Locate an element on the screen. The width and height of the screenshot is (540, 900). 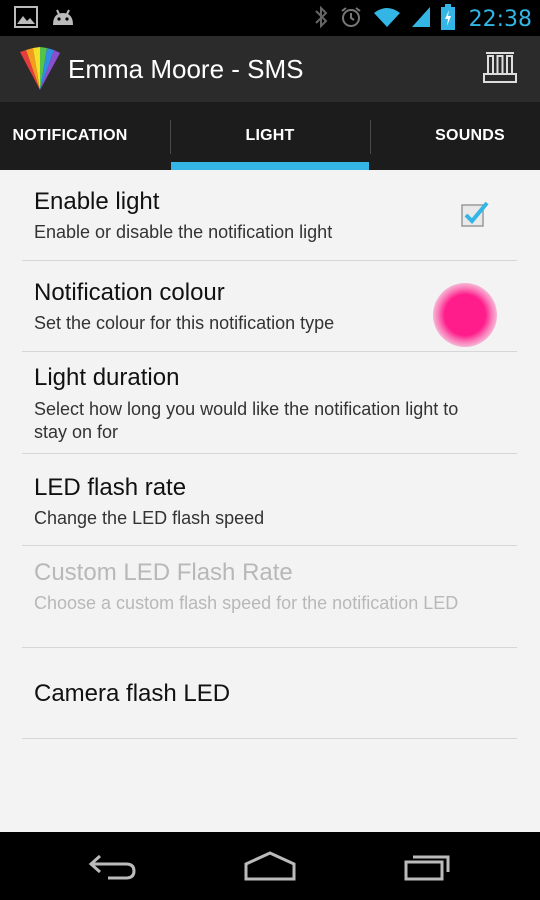
tab-divider is located at coordinates (370, 137).